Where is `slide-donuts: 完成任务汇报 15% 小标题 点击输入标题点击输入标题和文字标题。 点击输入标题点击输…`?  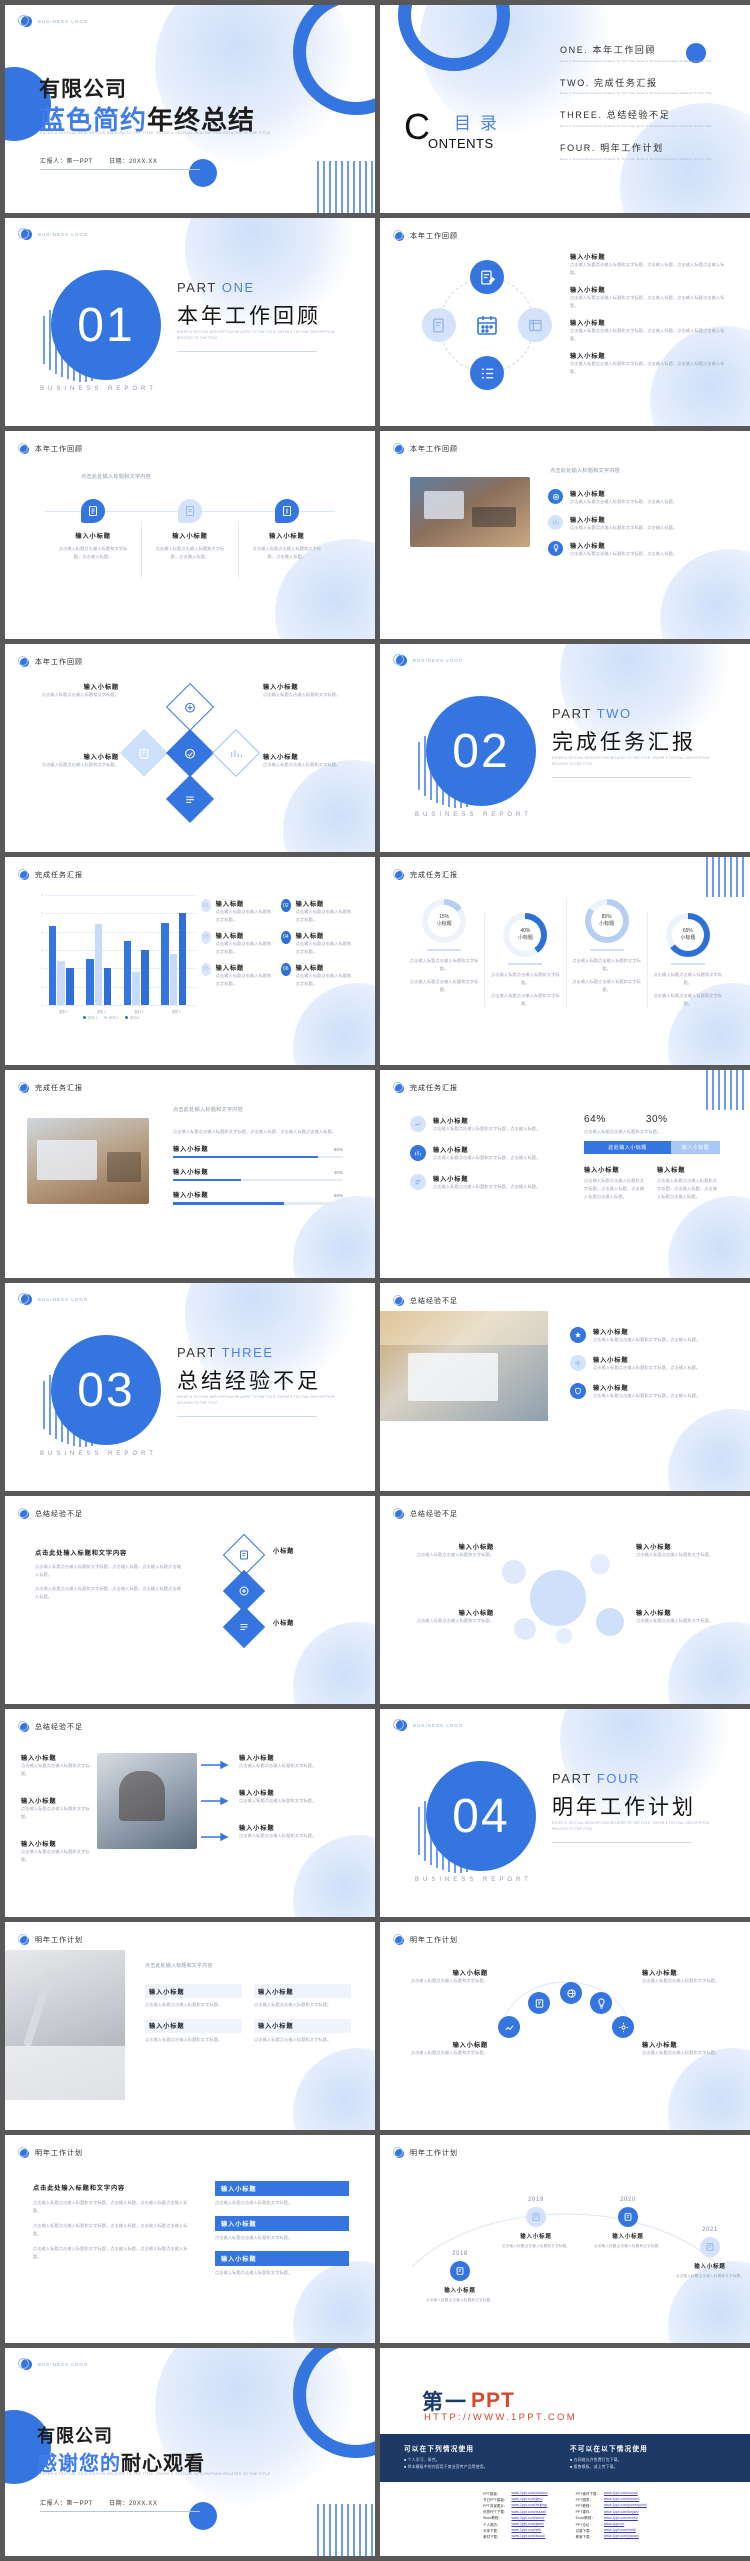 slide-donuts: 完成任务汇报 15% 小标题 点击输入标题点击输入标题和文字标题。 点击输入标题点击输… is located at coordinates (565, 961).